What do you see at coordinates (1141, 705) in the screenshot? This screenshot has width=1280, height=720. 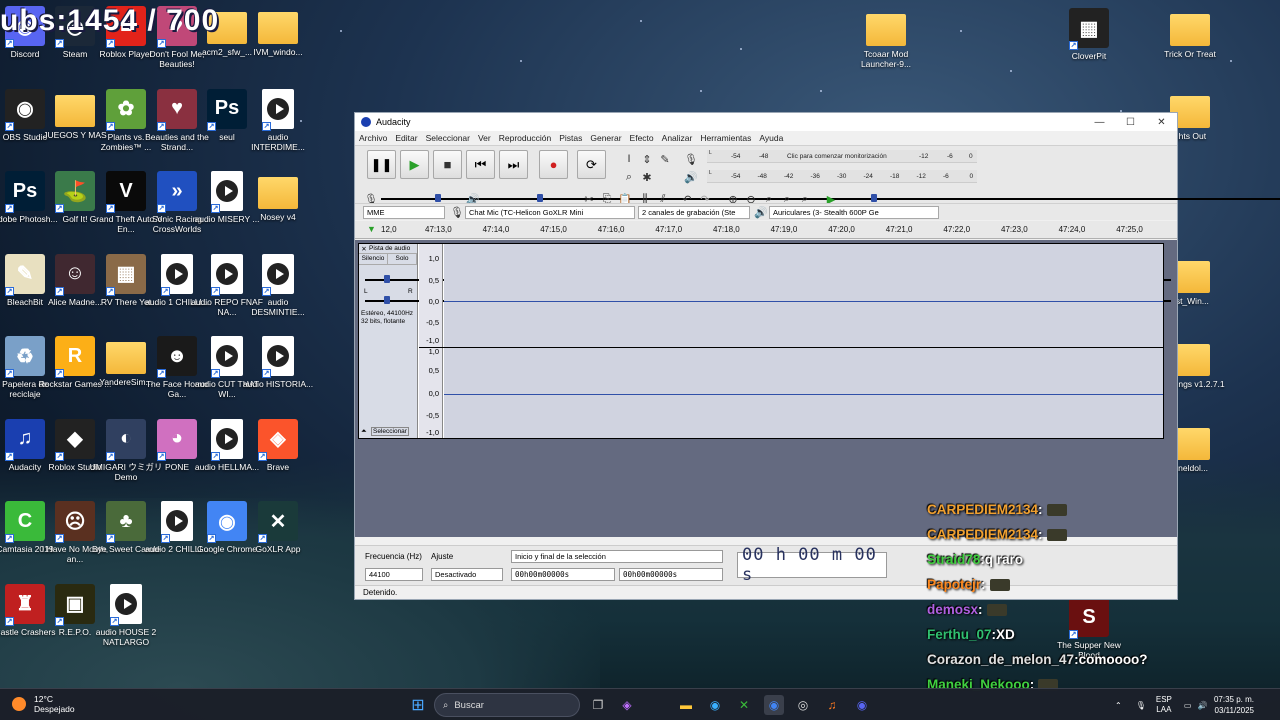 I see `tray-mic-icon: 🎙` at bounding box center [1141, 705].